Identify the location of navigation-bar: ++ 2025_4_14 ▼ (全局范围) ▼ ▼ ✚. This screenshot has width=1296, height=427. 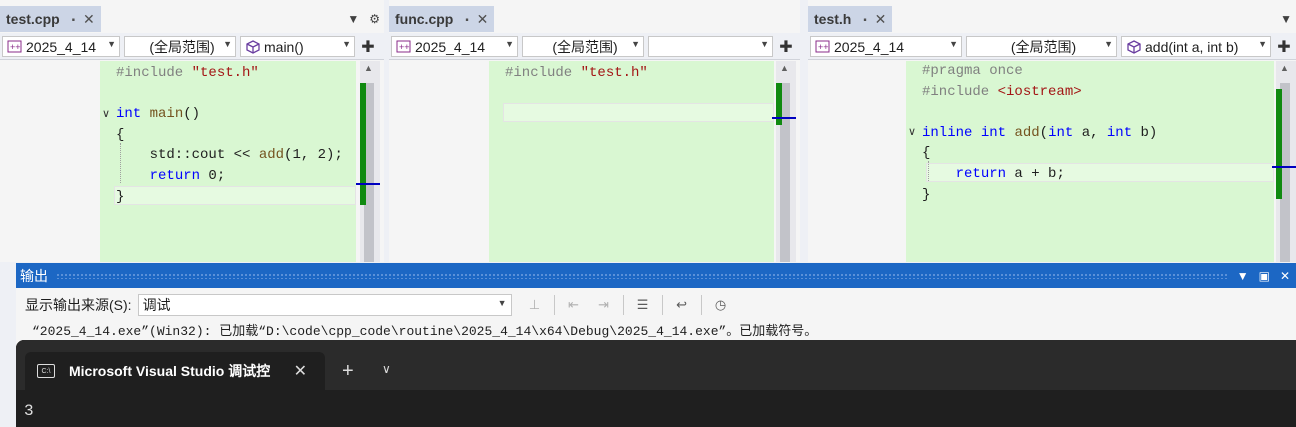
(594, 46).